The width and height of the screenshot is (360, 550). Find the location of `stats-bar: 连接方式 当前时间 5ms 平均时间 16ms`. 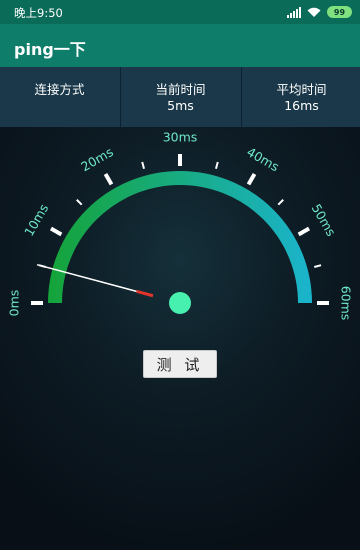

stats-bar: 连接方式 当前时间 5ms 平均时间 16ms is located at coordinates (180, 97).